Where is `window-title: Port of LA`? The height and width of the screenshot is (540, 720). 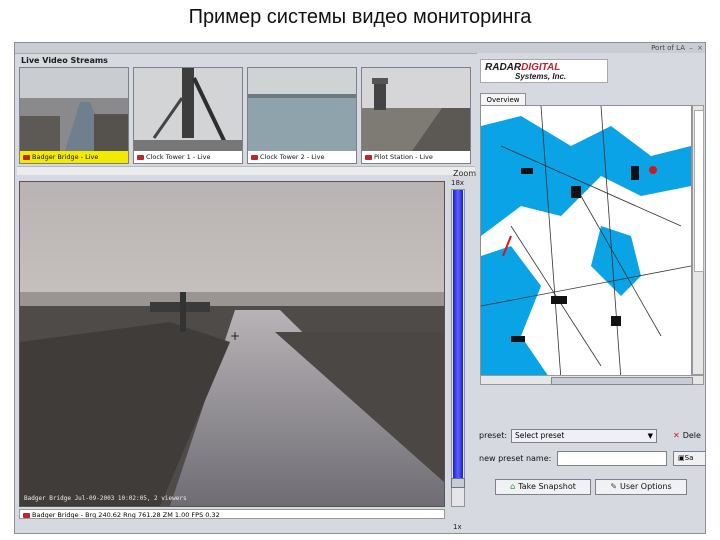 window-title: Port of LA is located at coordinates (668, 48).